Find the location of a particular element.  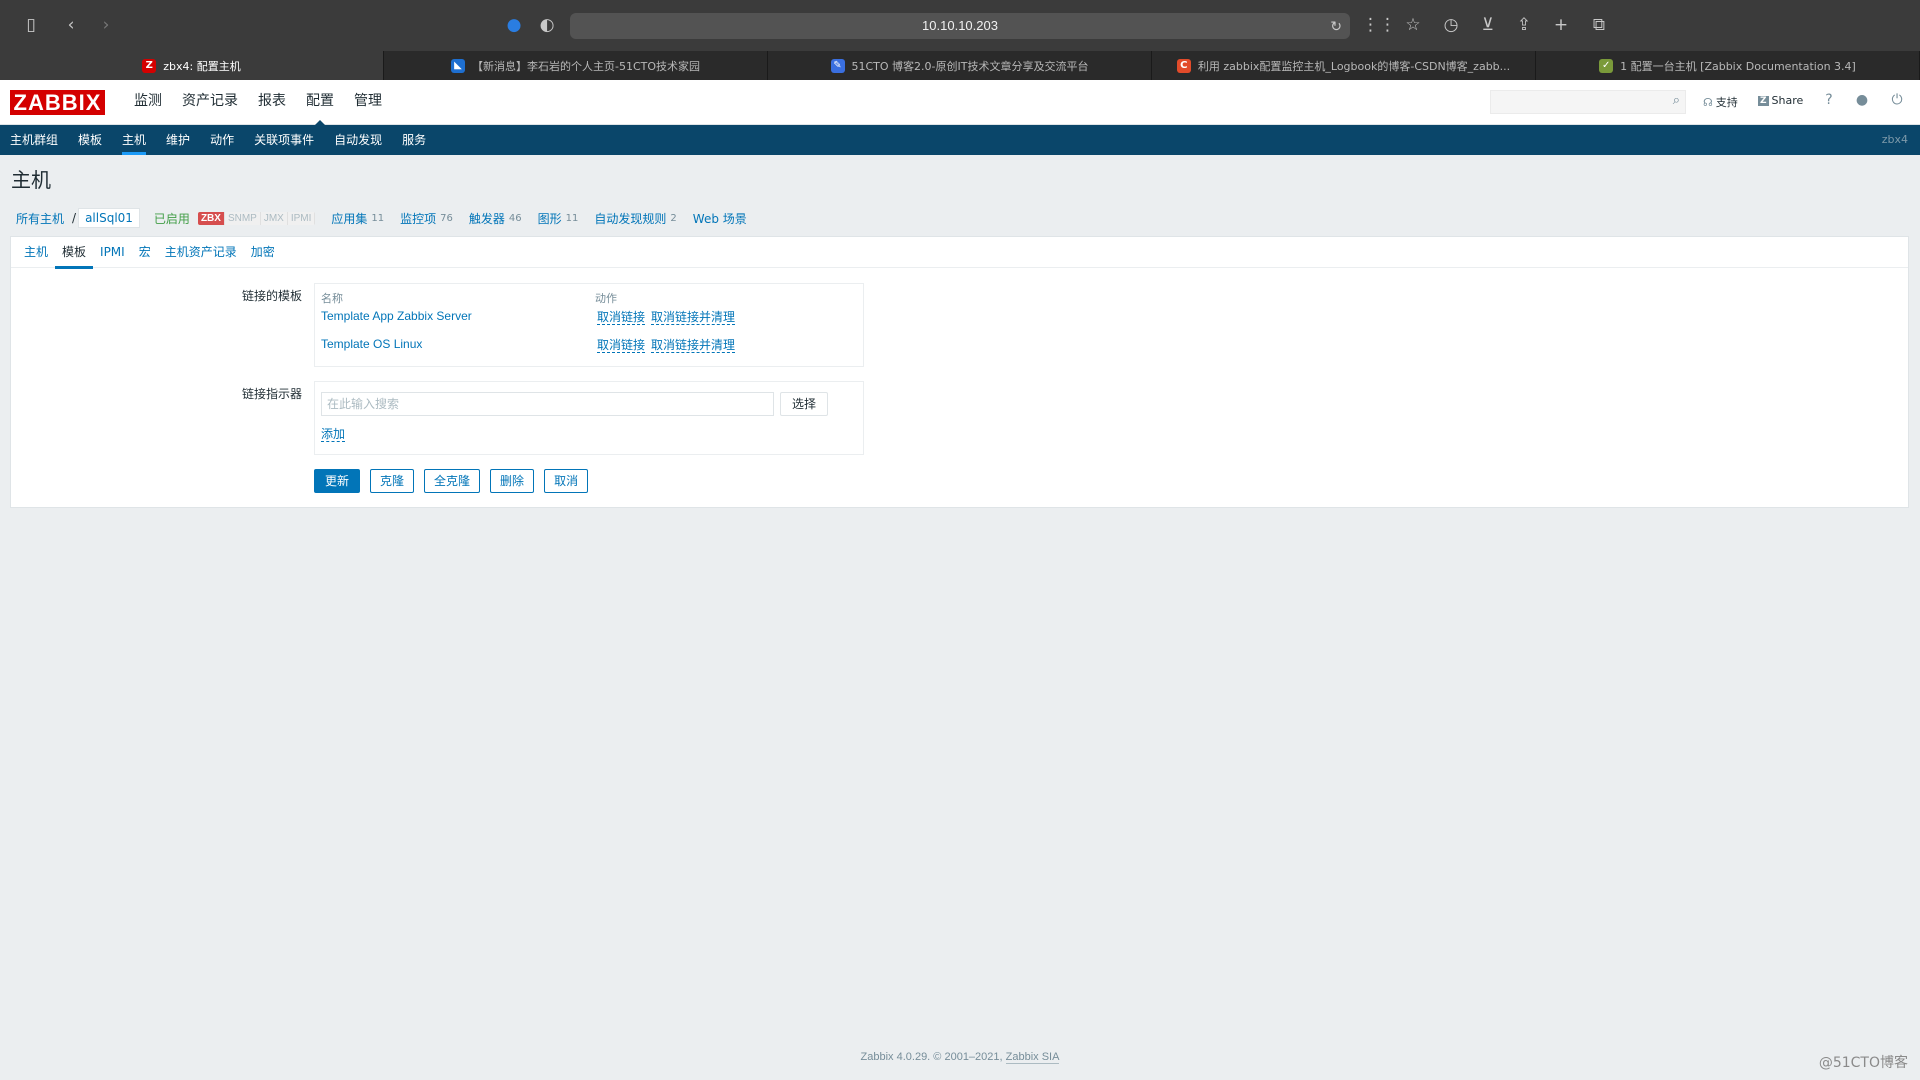

star-icon: ☆ is located at coordinates (1413, 25).